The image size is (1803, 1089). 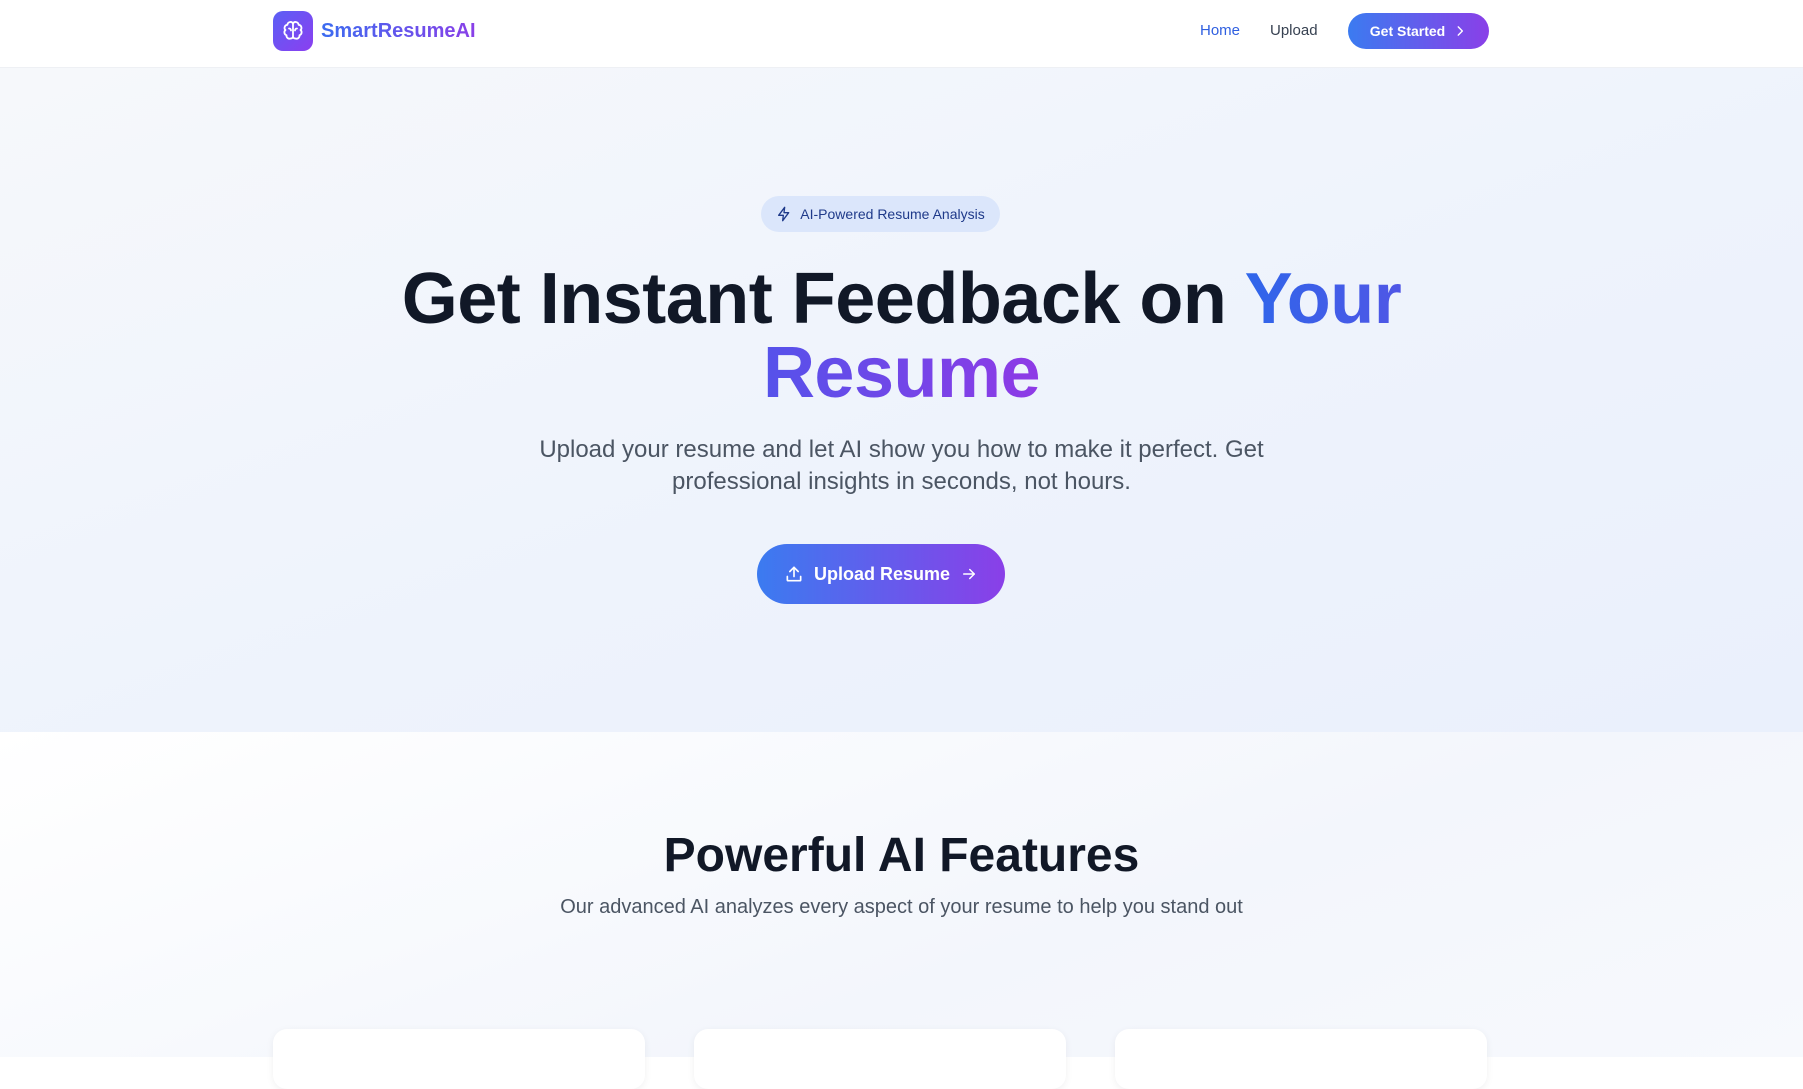 I want to click on arrow-right-icon, so click(x=969, y=574).